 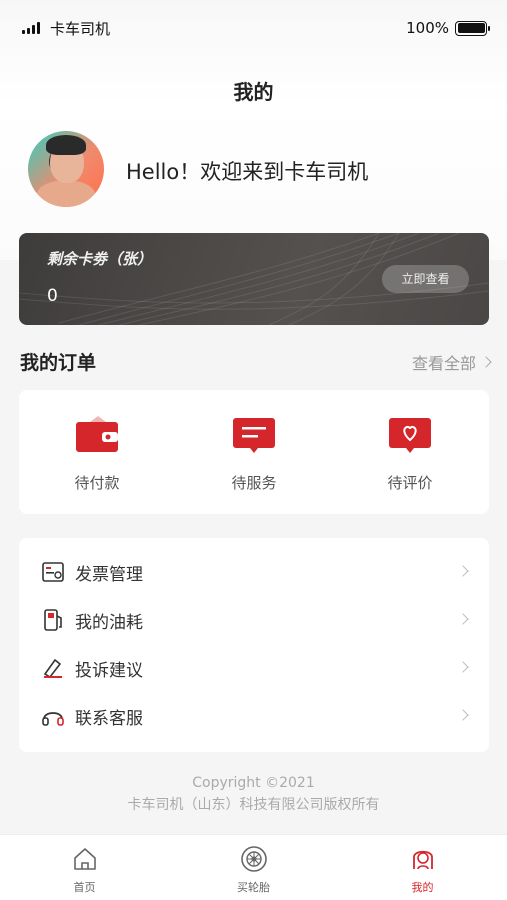 What do you see at coordinates (253, 887) in the screenshot?
I see `tab-label: 买轮胎` at bounding box center [253, 887].